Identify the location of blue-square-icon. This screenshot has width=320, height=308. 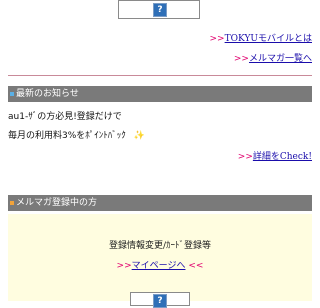
(12, 93).